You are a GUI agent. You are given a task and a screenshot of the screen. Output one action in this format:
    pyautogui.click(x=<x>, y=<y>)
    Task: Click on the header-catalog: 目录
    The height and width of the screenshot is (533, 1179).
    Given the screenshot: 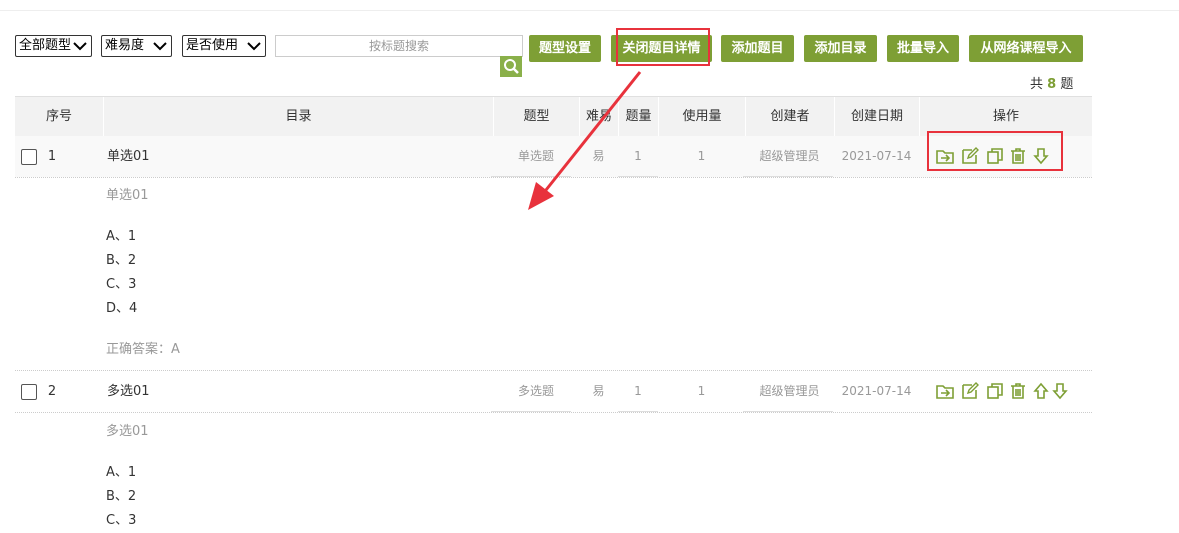 What is the action you would take?
    pyautogui.click(x=298, y=116)
    